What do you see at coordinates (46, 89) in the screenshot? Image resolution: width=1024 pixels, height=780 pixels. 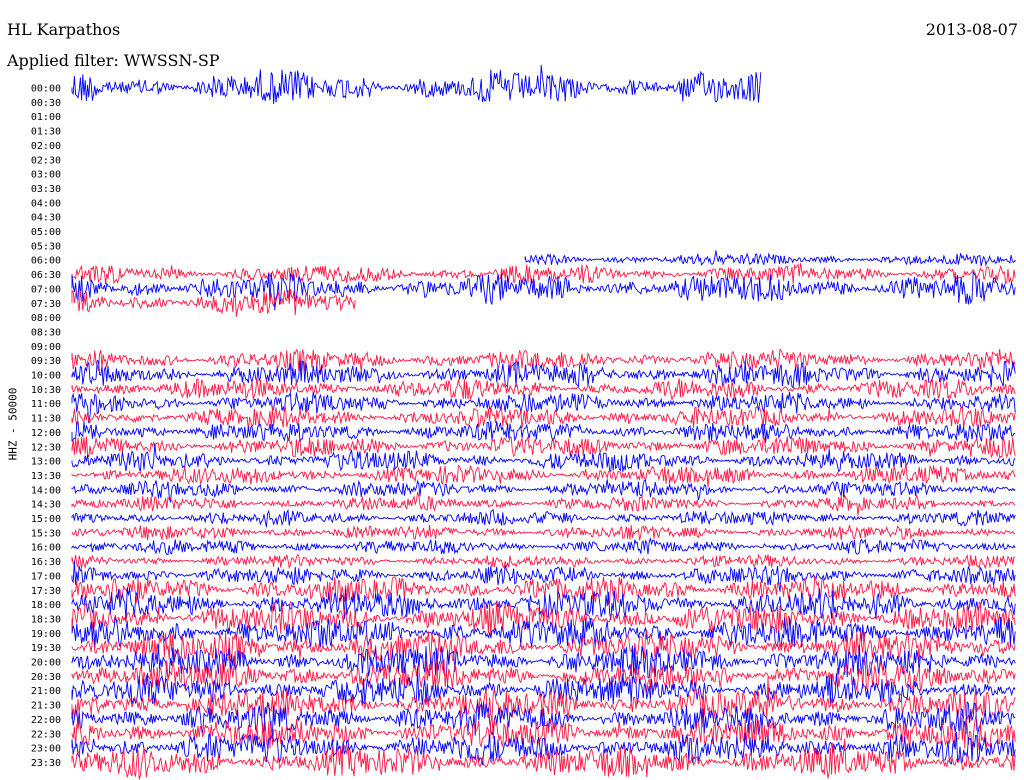 I see `row-label-0000: 00:00` at bounding box center [46, 89].